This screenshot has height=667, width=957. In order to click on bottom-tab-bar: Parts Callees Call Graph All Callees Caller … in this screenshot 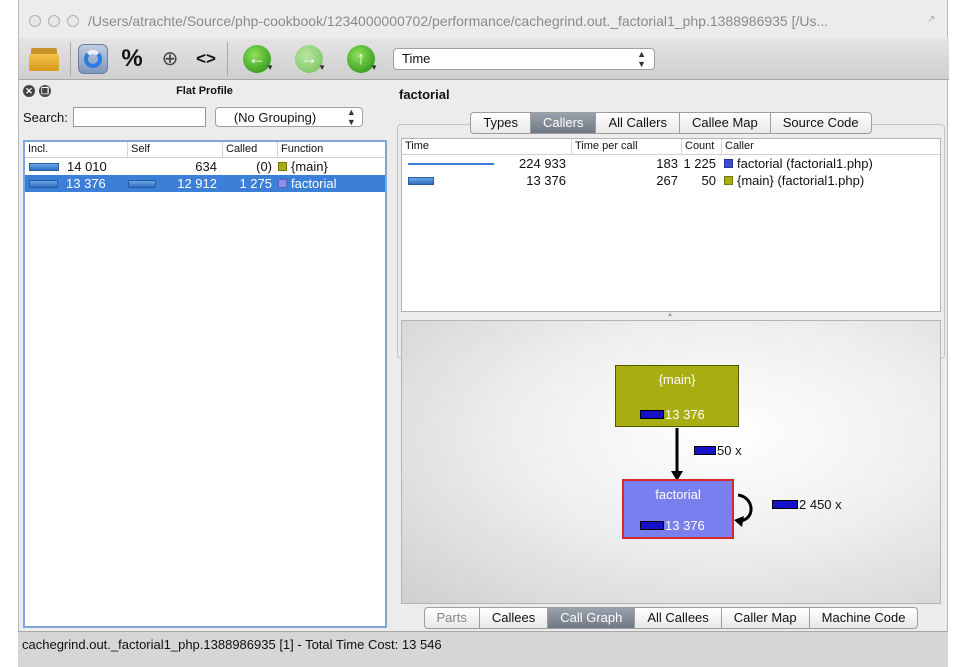, I will do `click(671, 618)`.